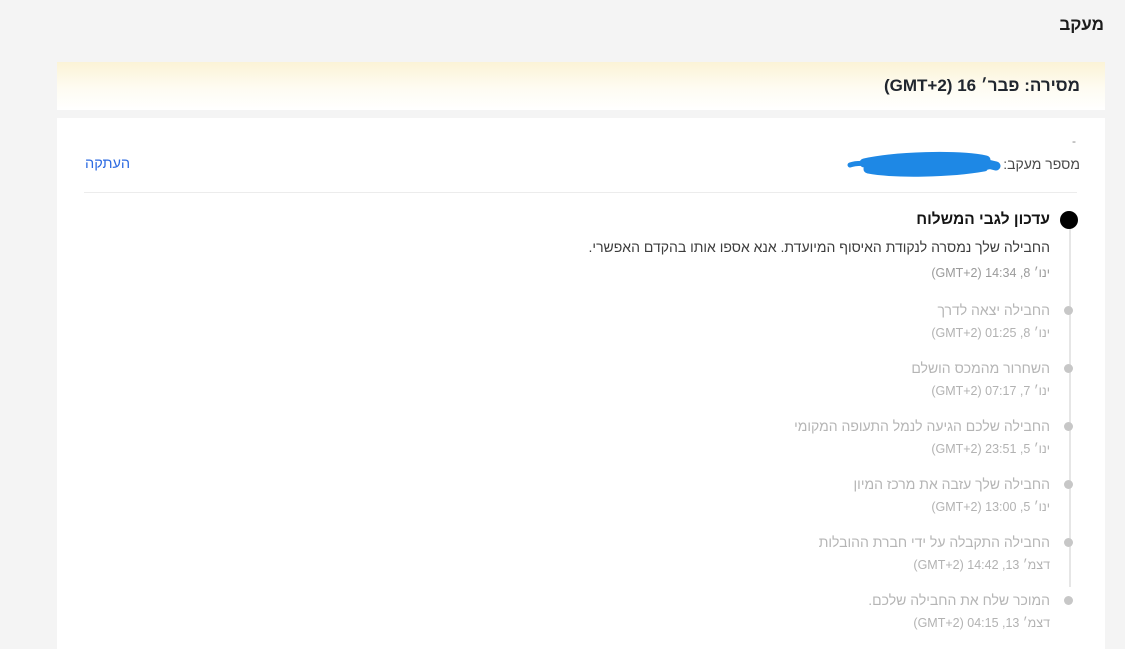 Image resolution: width=1125 pixels, height=649 pixels. What do you see at coordinates (959, 600) in the screenshot?
I see `event-title: המוכר שלח את החבילה שלכם.` at bounding box center [959, 600].